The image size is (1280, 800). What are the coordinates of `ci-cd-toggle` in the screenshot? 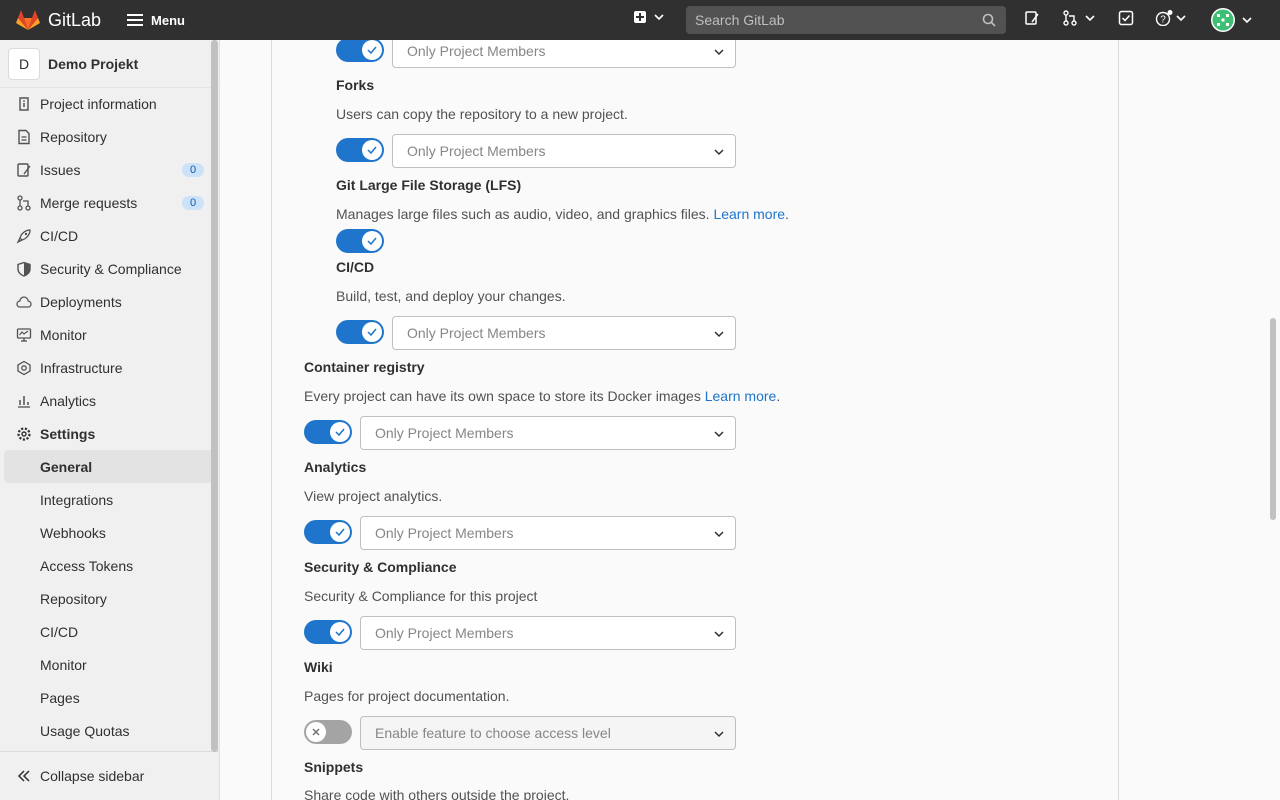 It's located at (360, 332).